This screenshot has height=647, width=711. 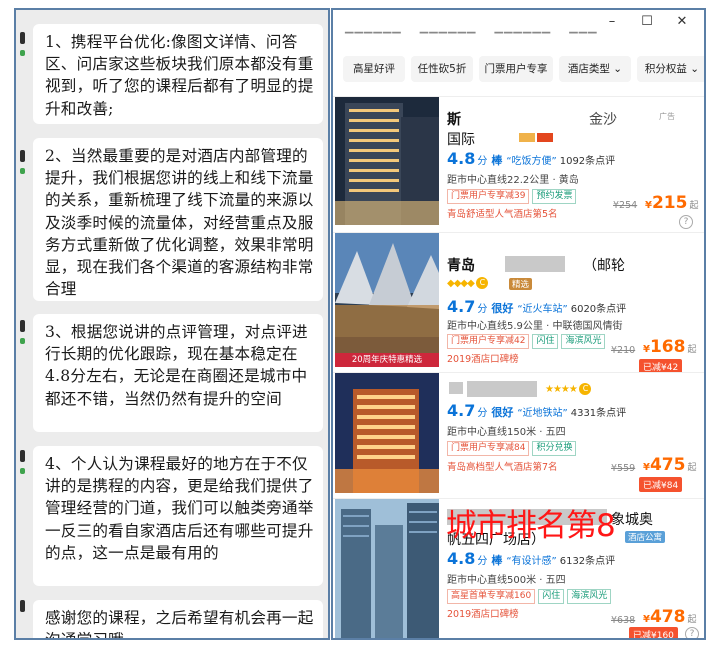 What do you see at coordinates (442, 69) in the screenshot?
I see `filter-chip-half-price: 任性砍5折` at bounding box center [442, 69].